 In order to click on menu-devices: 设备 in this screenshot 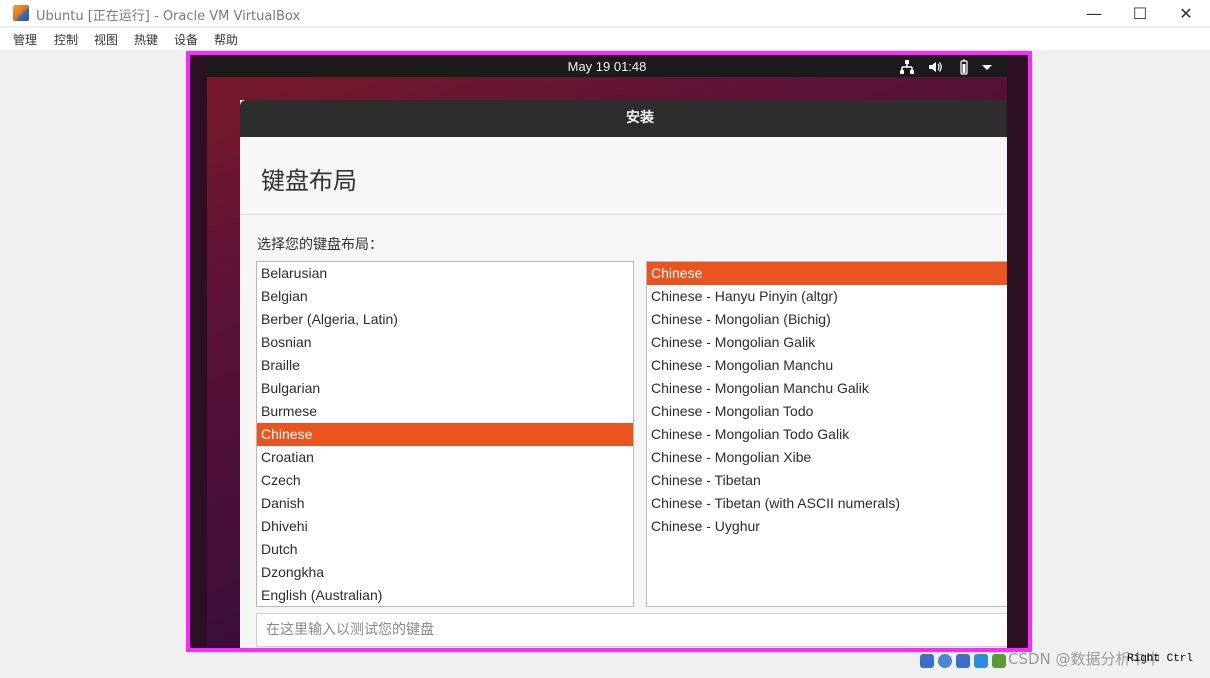, I will do `click(186, 39)`.